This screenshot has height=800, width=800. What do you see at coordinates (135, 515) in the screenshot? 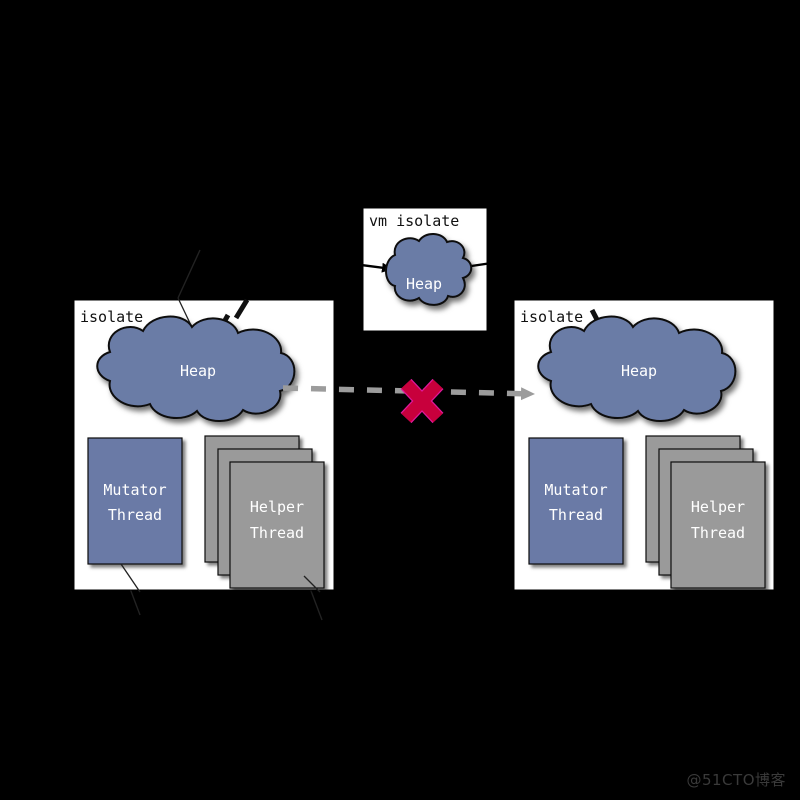
I see `left-mutator-thread-label-line2: Thread` at bounding box center [135, 515].